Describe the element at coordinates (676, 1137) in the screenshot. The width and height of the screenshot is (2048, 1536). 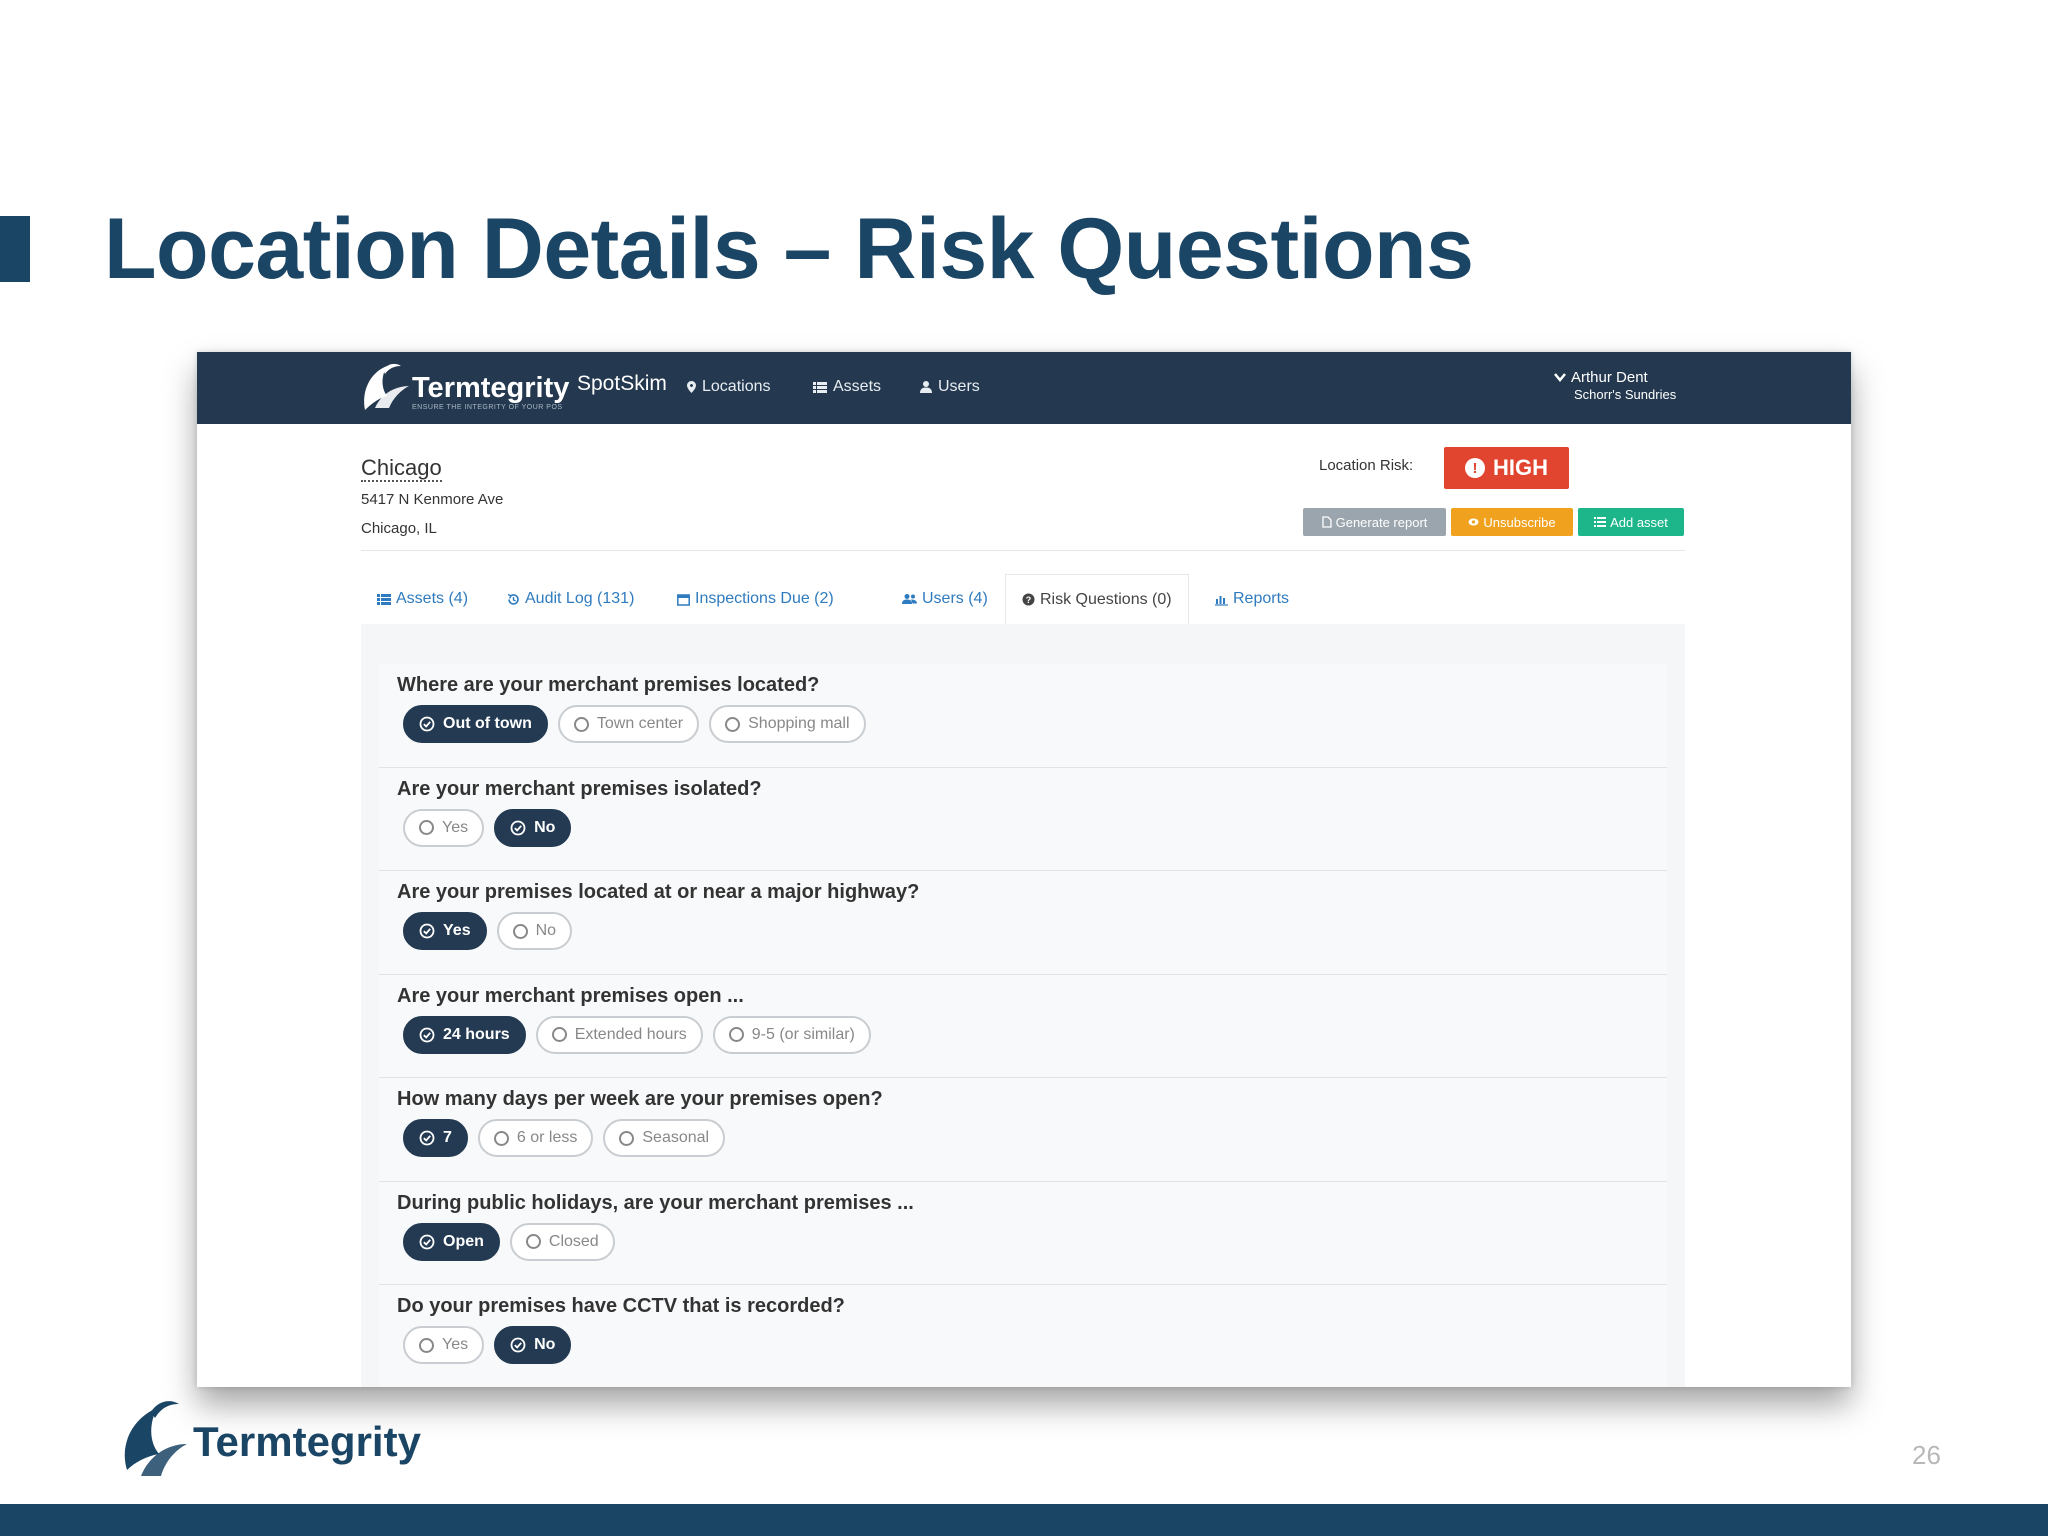
I see `option-label: Seasonal` at that location.